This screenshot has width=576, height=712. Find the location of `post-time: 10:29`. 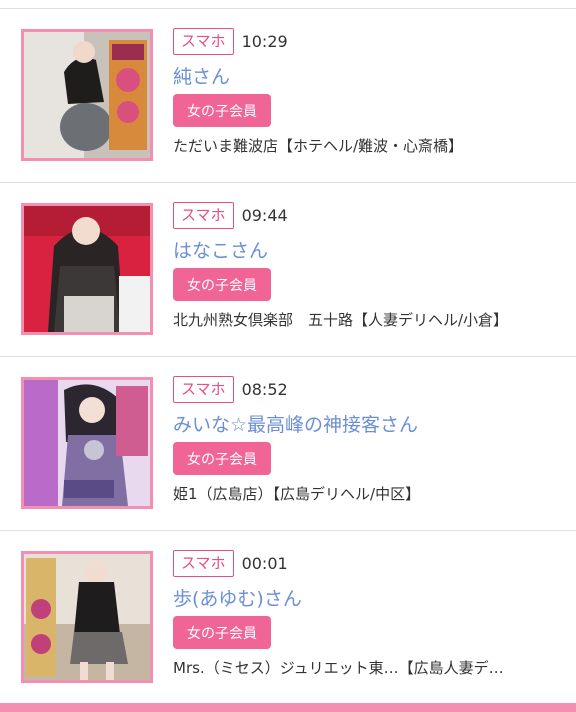

post-time: 10:29 is located at coordinates (264, 41).